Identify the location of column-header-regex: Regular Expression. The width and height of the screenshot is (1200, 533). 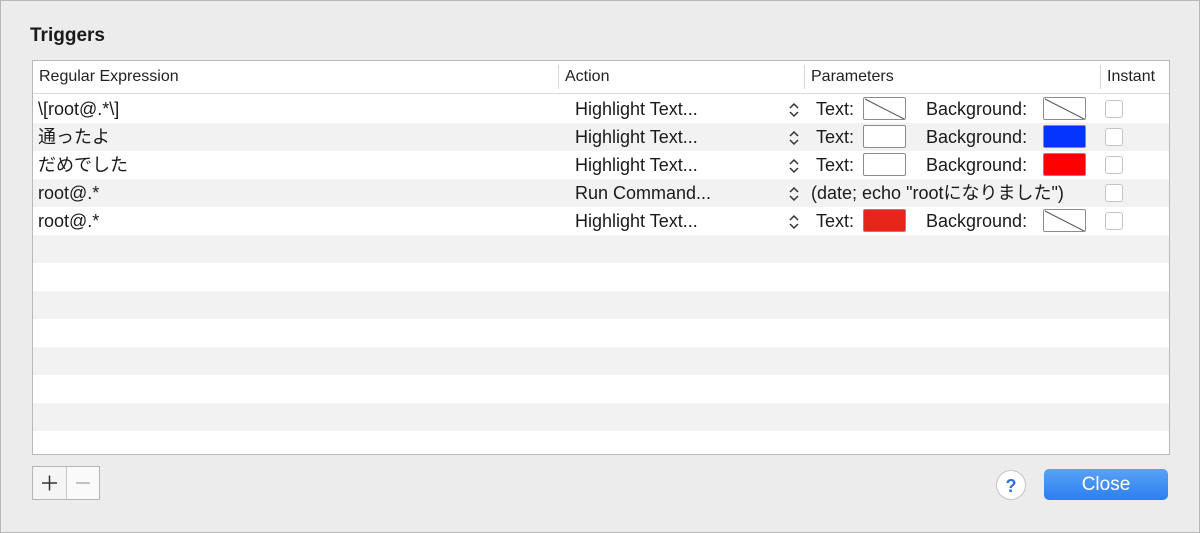
(295, 77).